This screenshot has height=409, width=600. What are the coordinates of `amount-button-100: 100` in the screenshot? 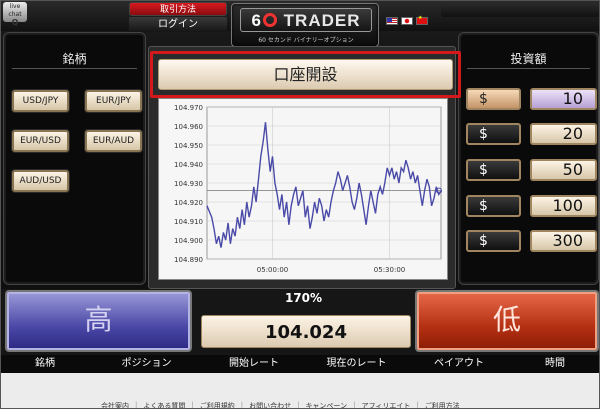 It's located at (563, 206).